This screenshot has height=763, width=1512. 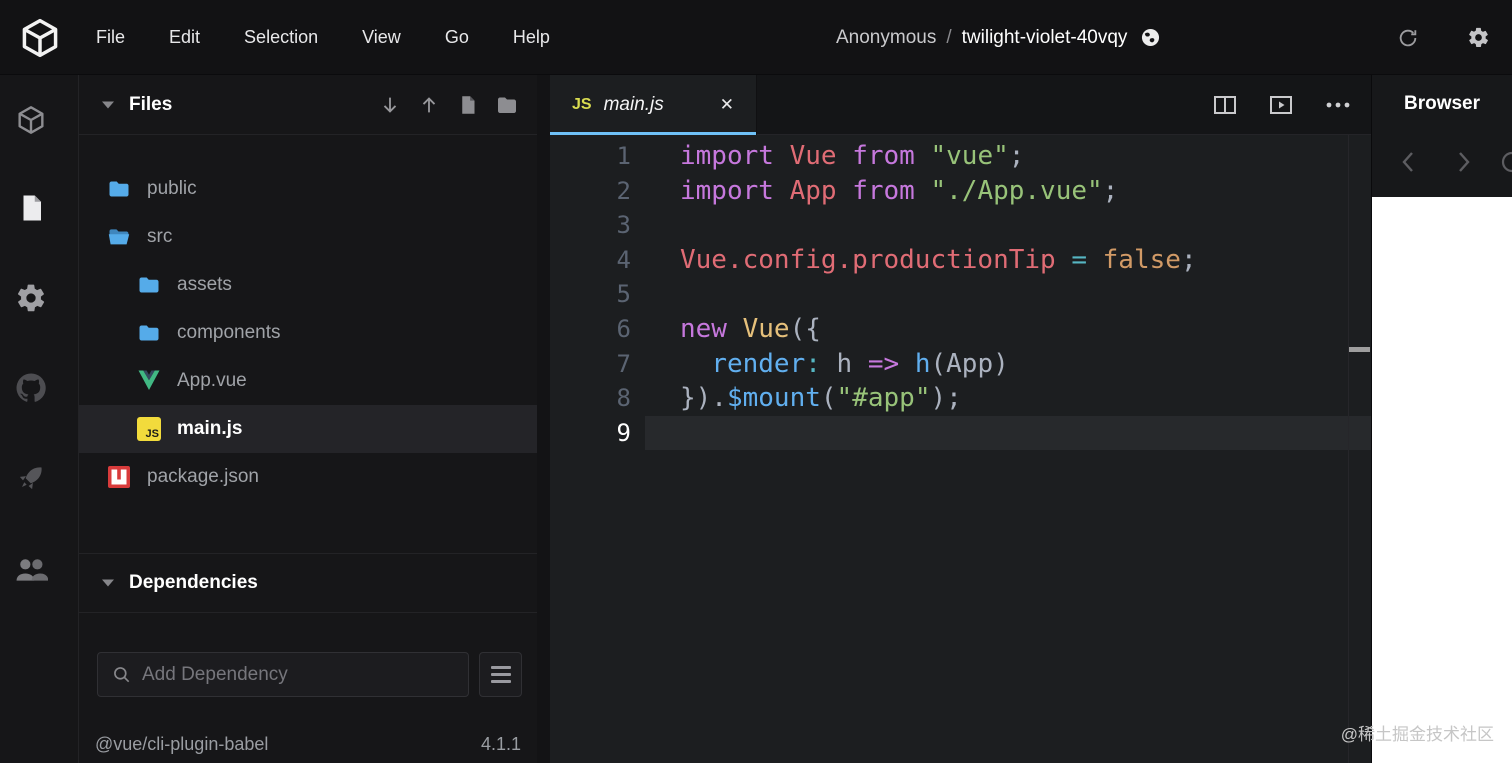 What do you see at coordinates (1008, 433) in the screenshot?
I see `code-line` at bounding box center [1008, 433].